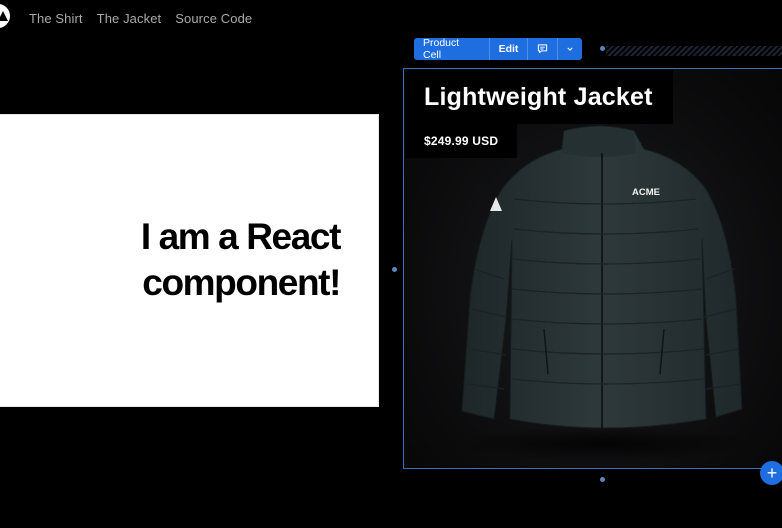 This screenshot has height=528, width=782. Describe the element at coordinates (602, 48) in the screenshot. I see `resize-handle-top` at that location.